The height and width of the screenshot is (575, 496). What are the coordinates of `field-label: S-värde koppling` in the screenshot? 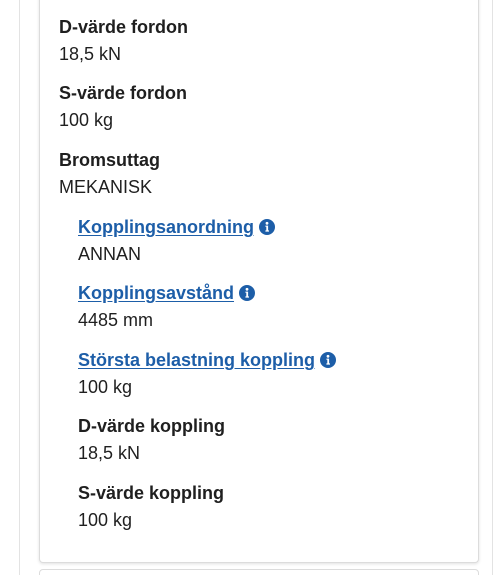 It's located at (151, 493).